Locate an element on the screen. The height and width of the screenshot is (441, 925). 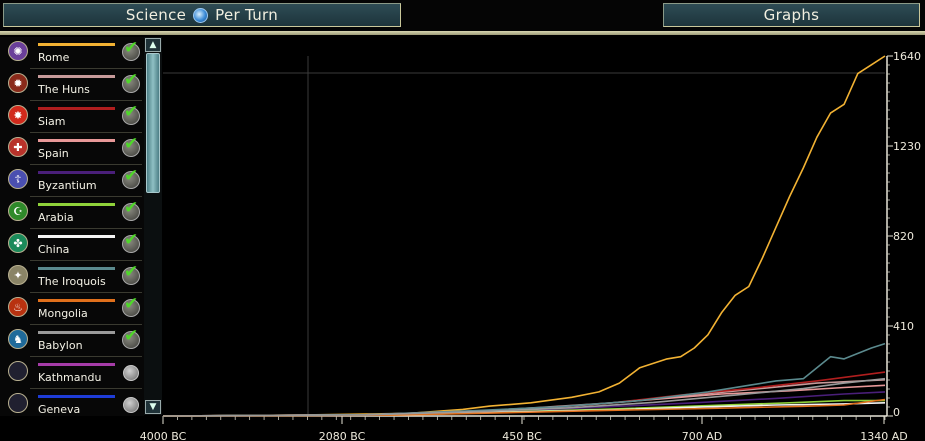
y-tick-label: 1640 is located at coordinates (907, 56).